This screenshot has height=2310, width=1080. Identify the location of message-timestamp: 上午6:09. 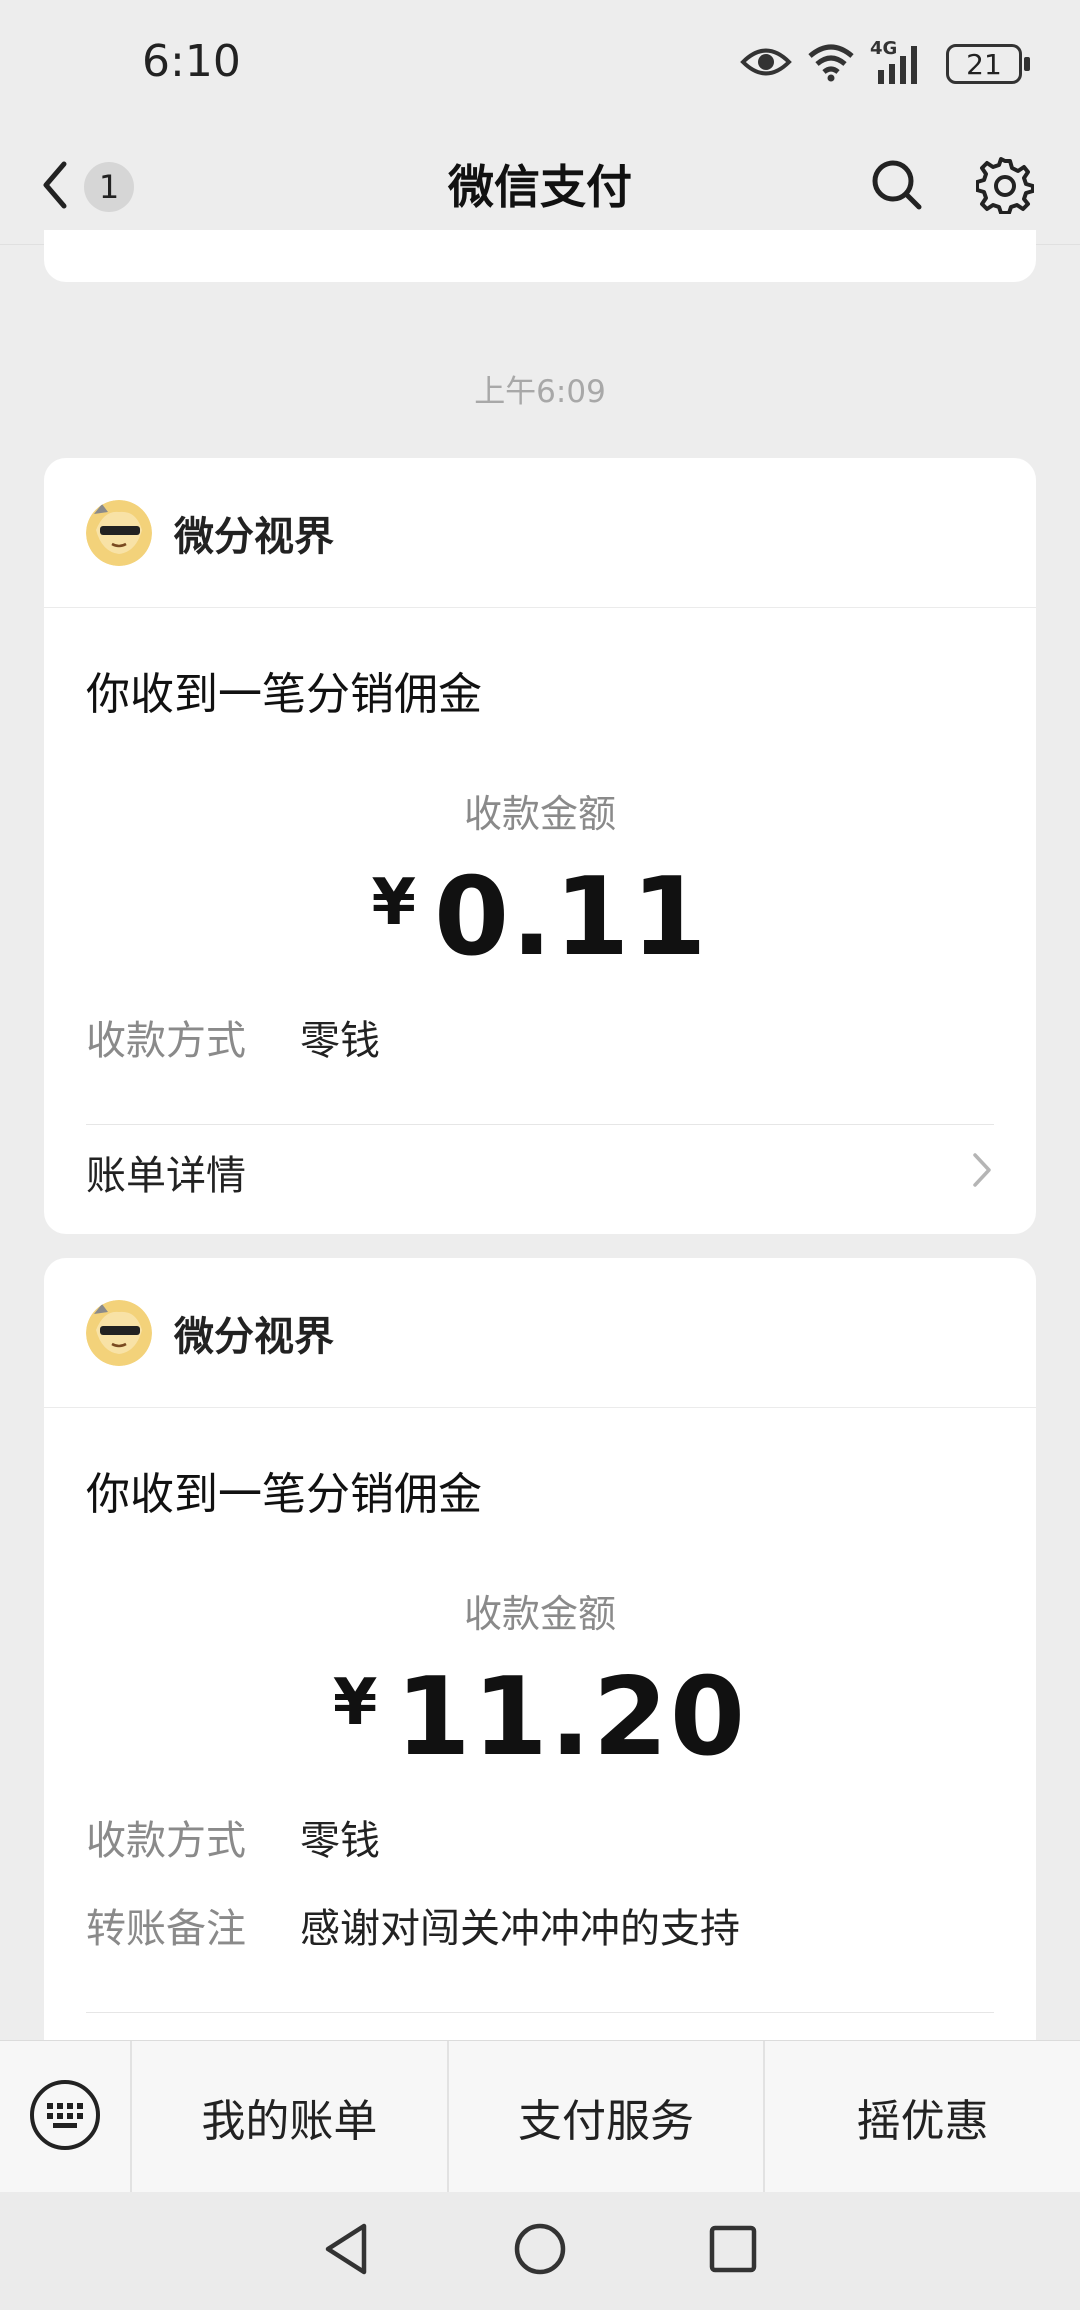
(540, 392).